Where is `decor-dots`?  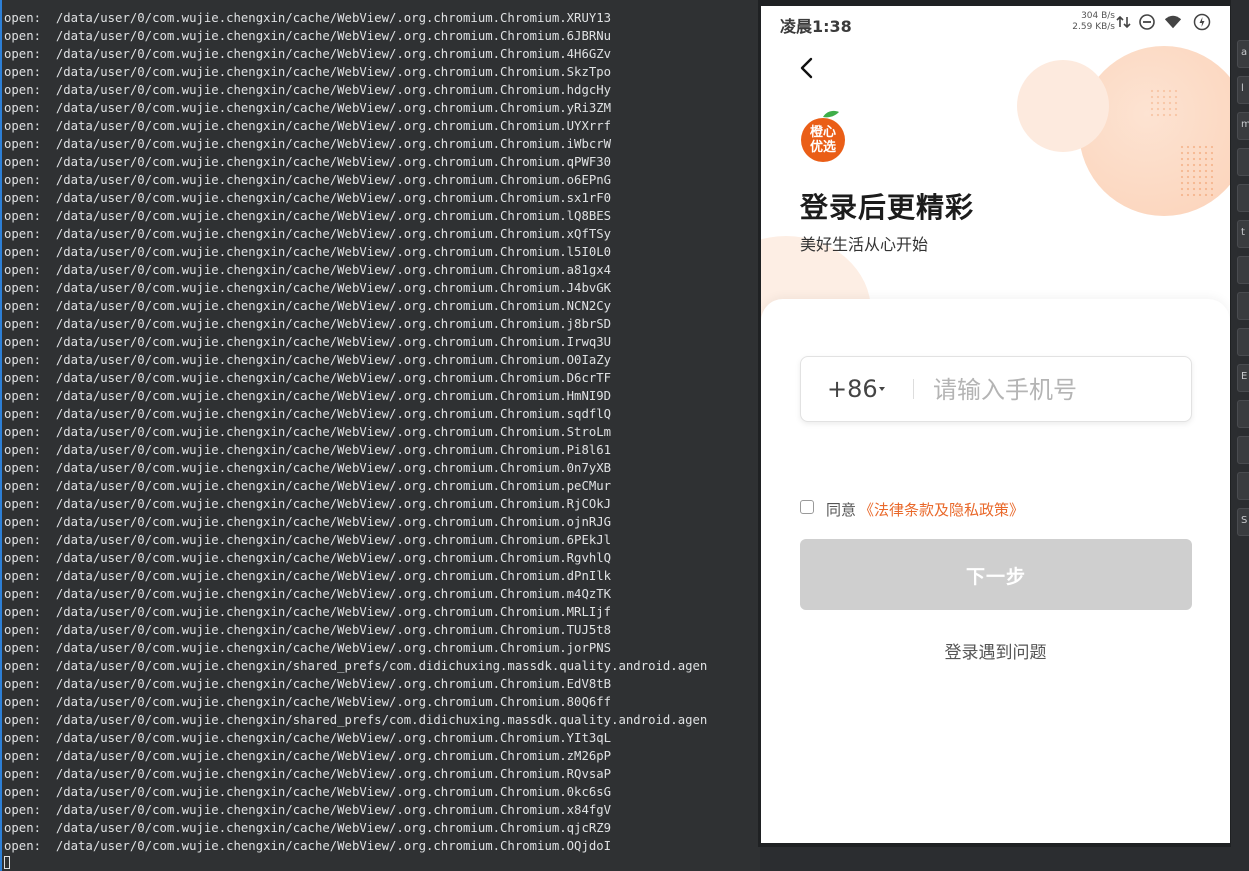 decor-dots is located at coordinates (1196, 170).